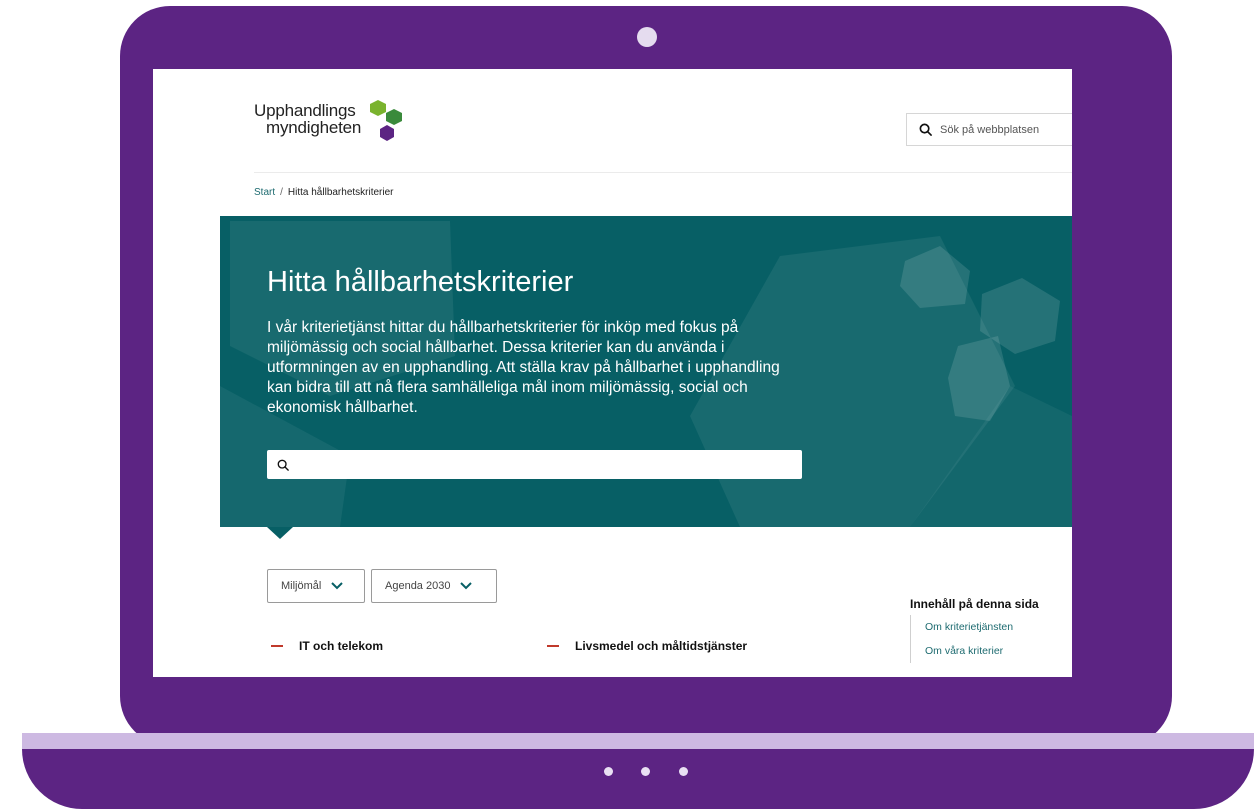 This screenshot has width=1254, height=809. I want to click on header-divider, so click(663, 172).